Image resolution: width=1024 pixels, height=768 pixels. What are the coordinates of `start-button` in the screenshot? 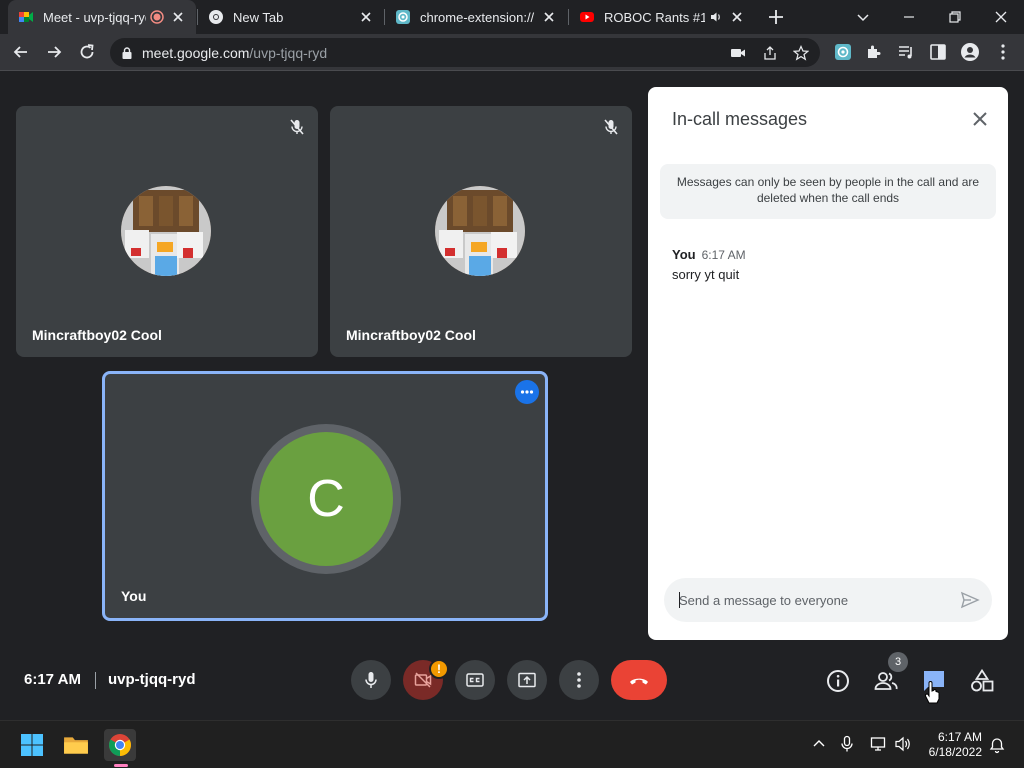 It's located at (32, 745).